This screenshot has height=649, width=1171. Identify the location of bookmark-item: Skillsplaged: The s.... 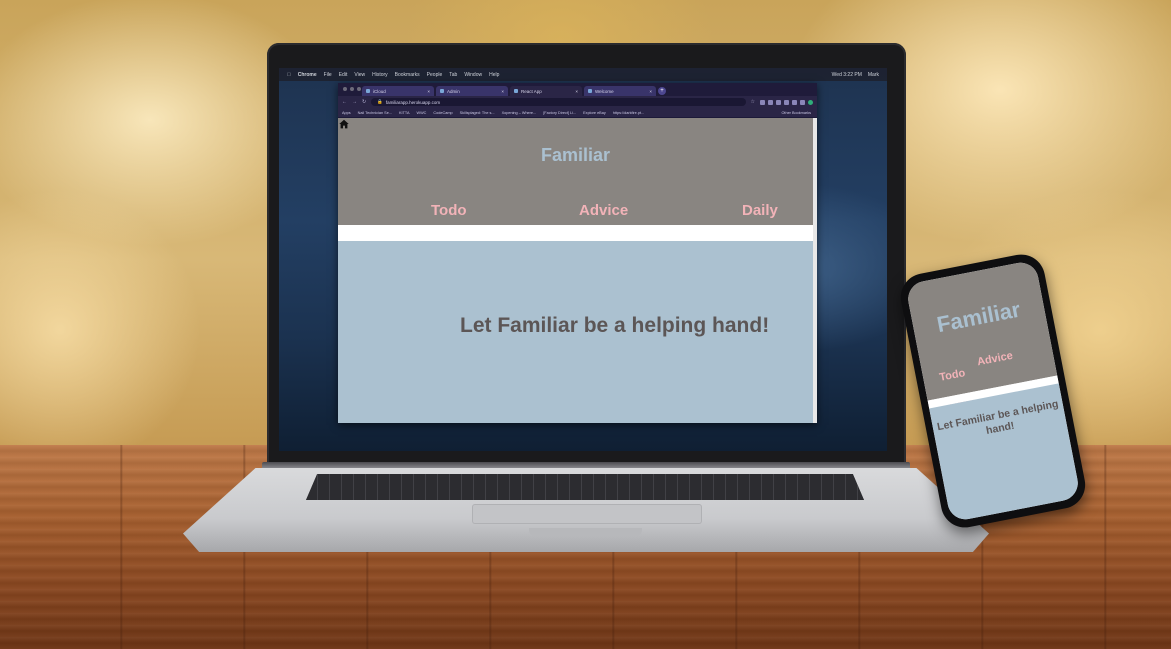
(477, 113).